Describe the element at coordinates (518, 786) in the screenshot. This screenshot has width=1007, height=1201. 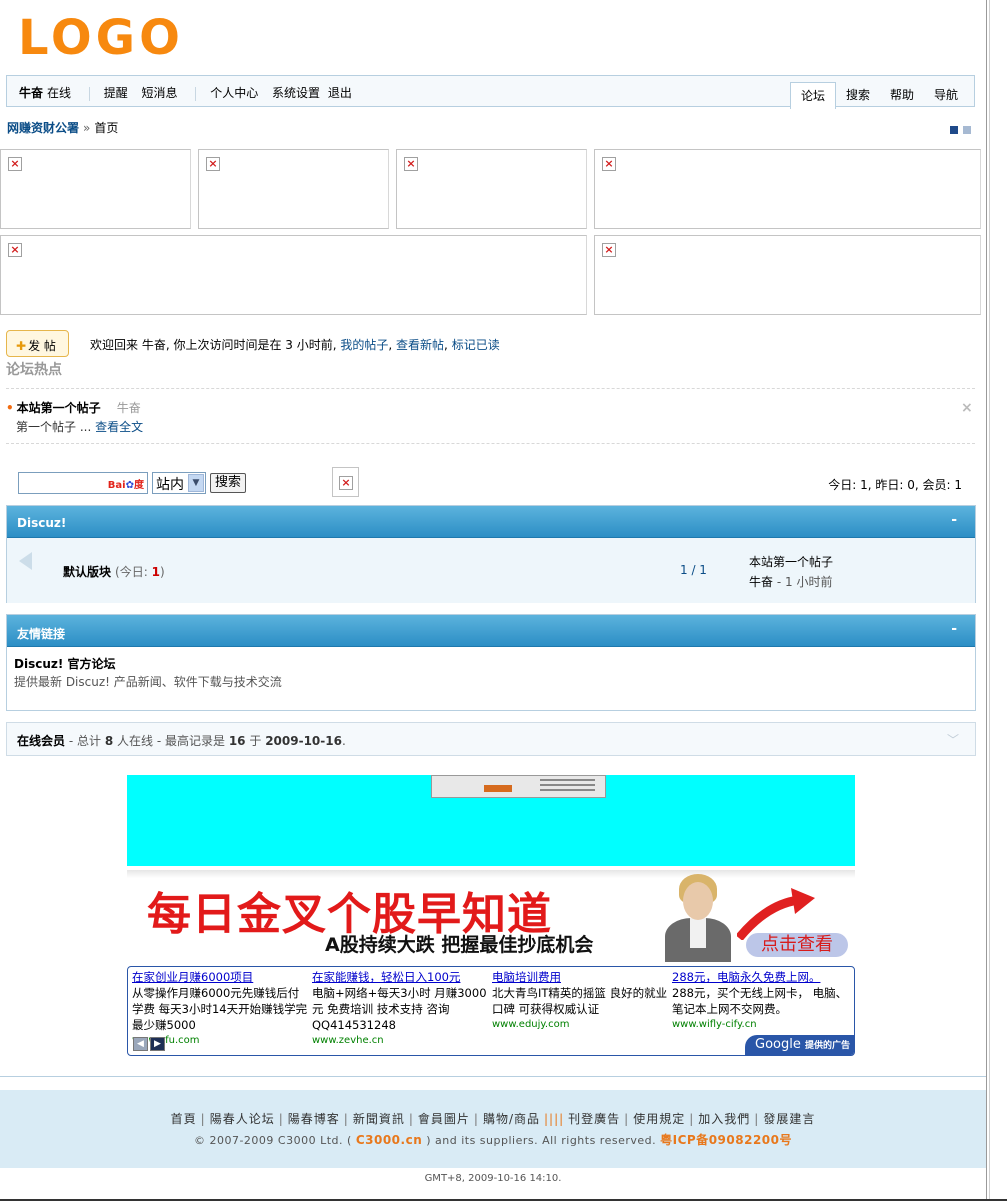
I see `mini-ad-image` at that location.